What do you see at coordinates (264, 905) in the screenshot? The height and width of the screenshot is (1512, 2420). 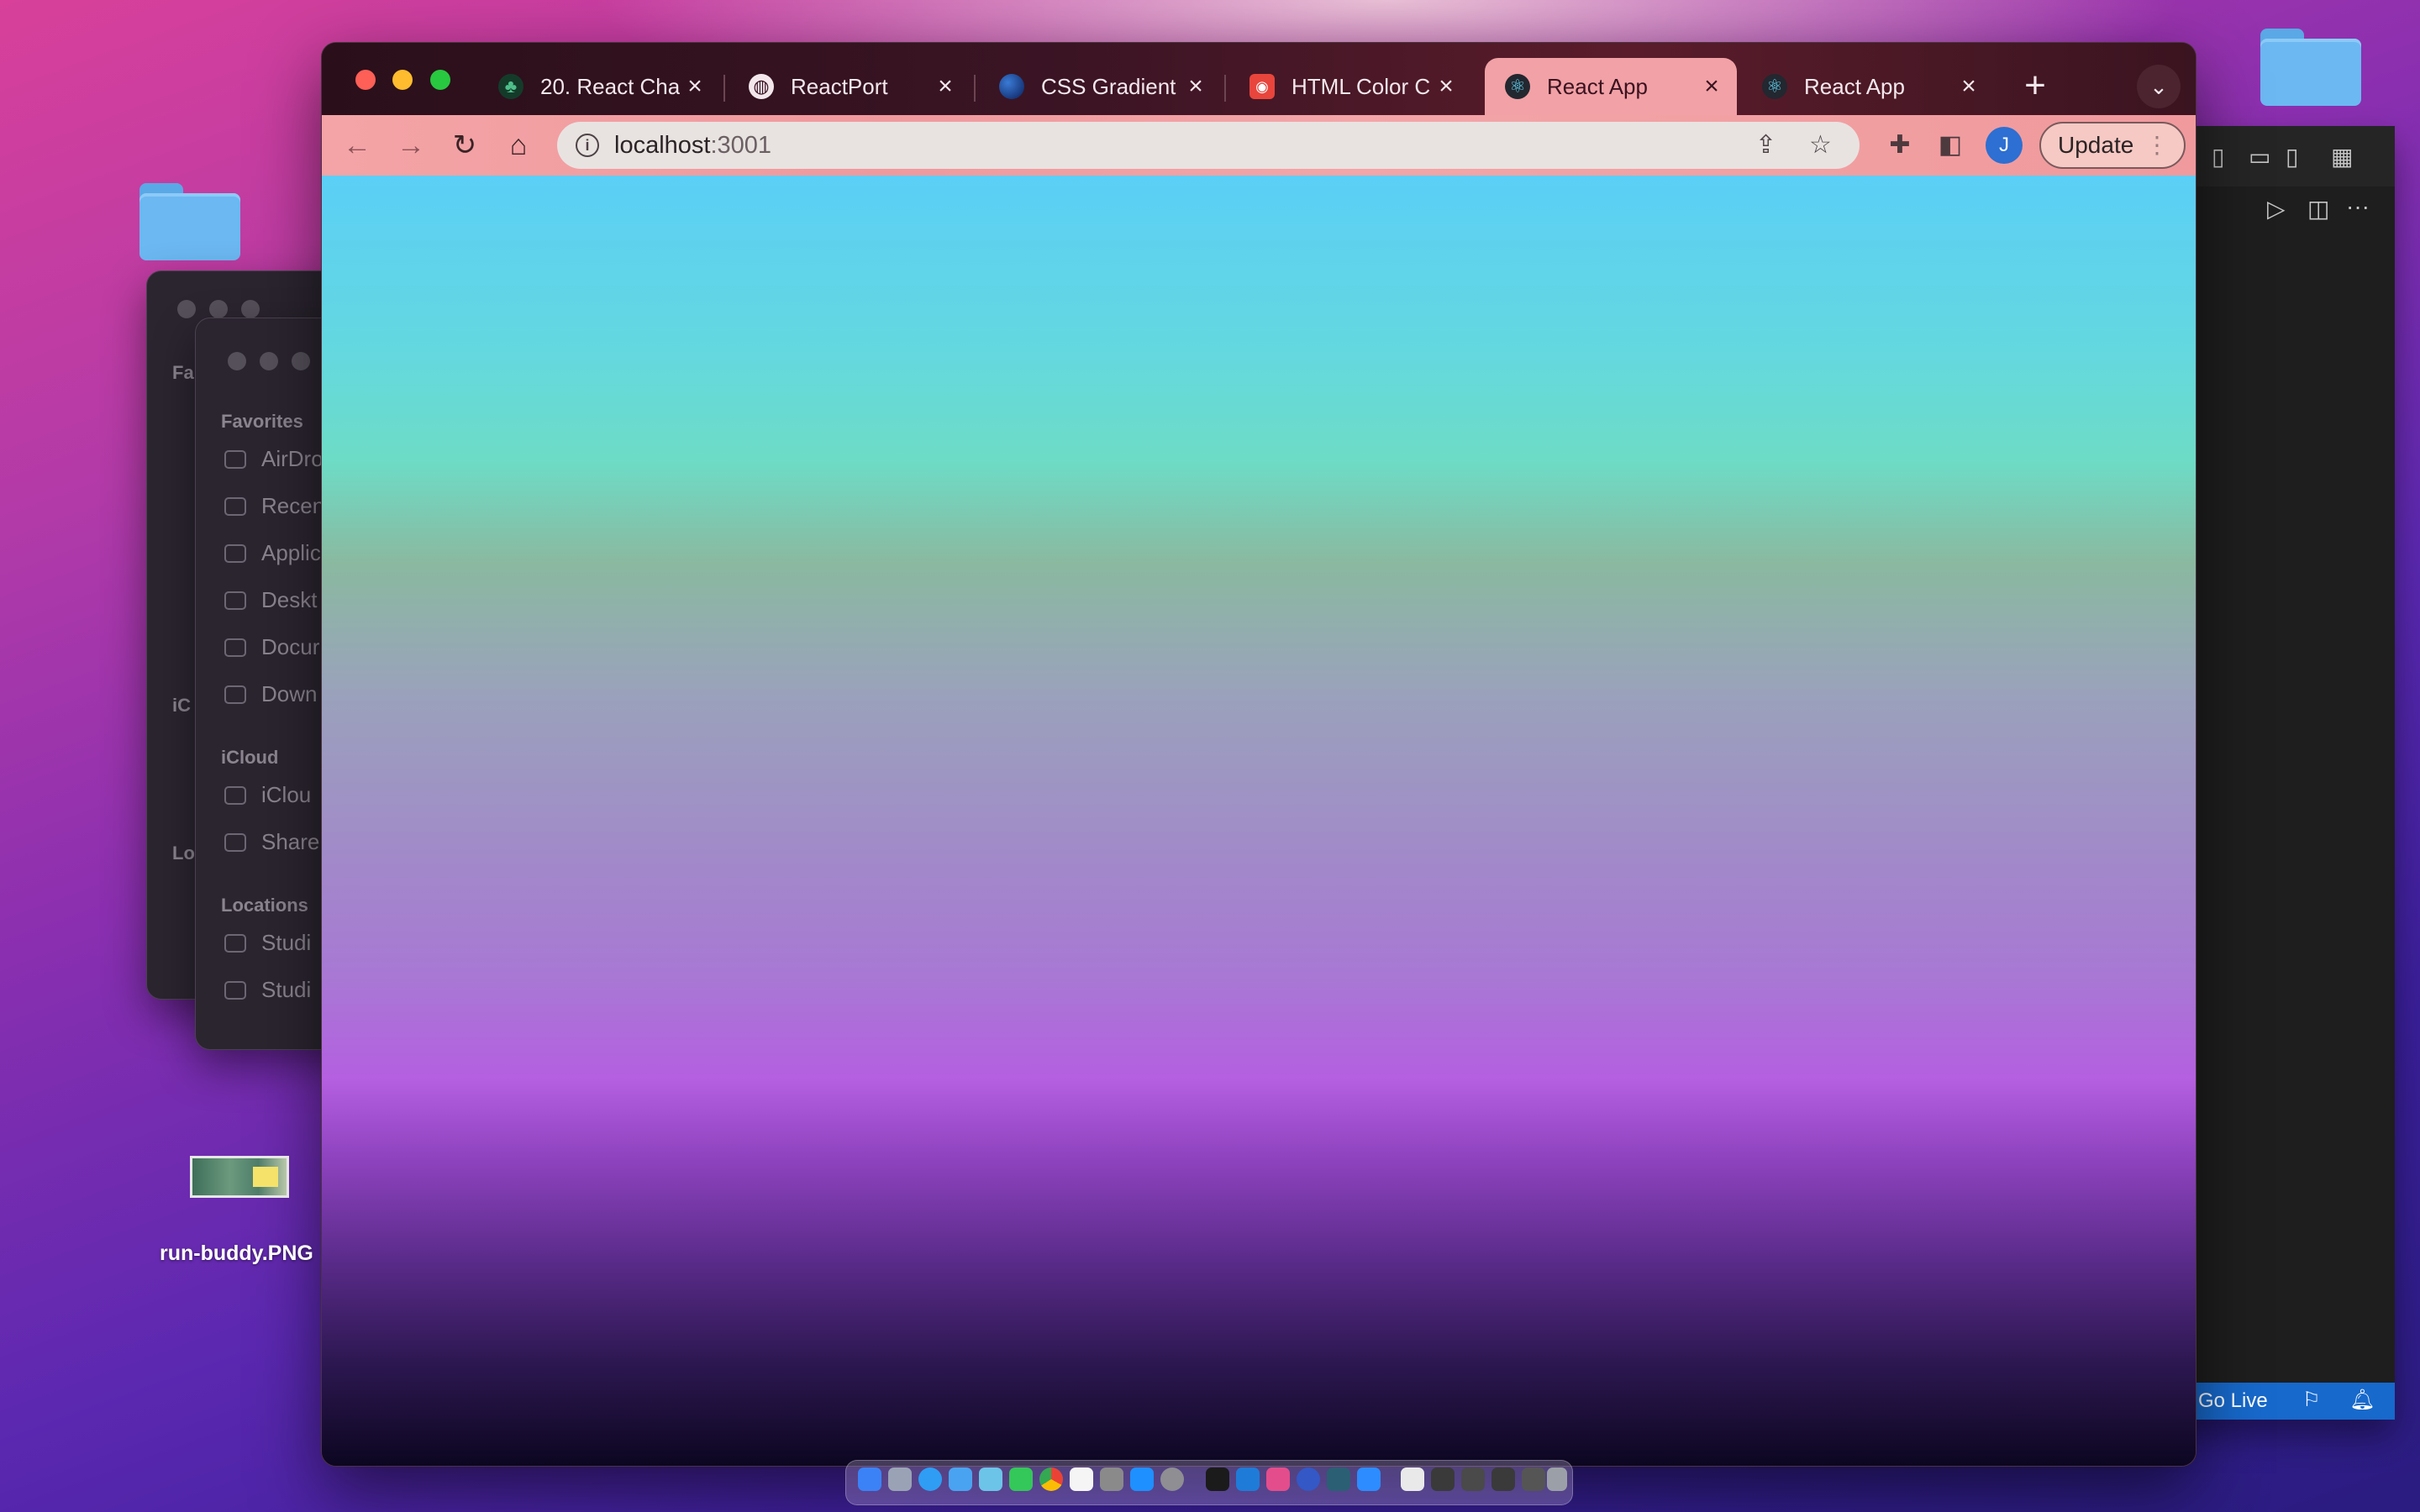 I see `sidebar-section-locations: Locations` at bounding box center [264, 905].